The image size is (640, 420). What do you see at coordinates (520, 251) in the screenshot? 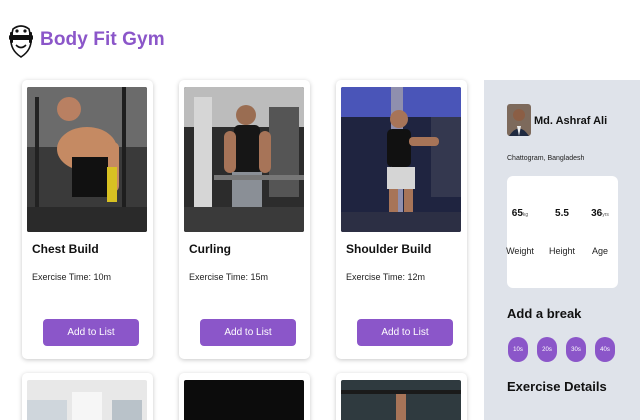
I see `stat-label: Weight` at bounding box center [520, 251].